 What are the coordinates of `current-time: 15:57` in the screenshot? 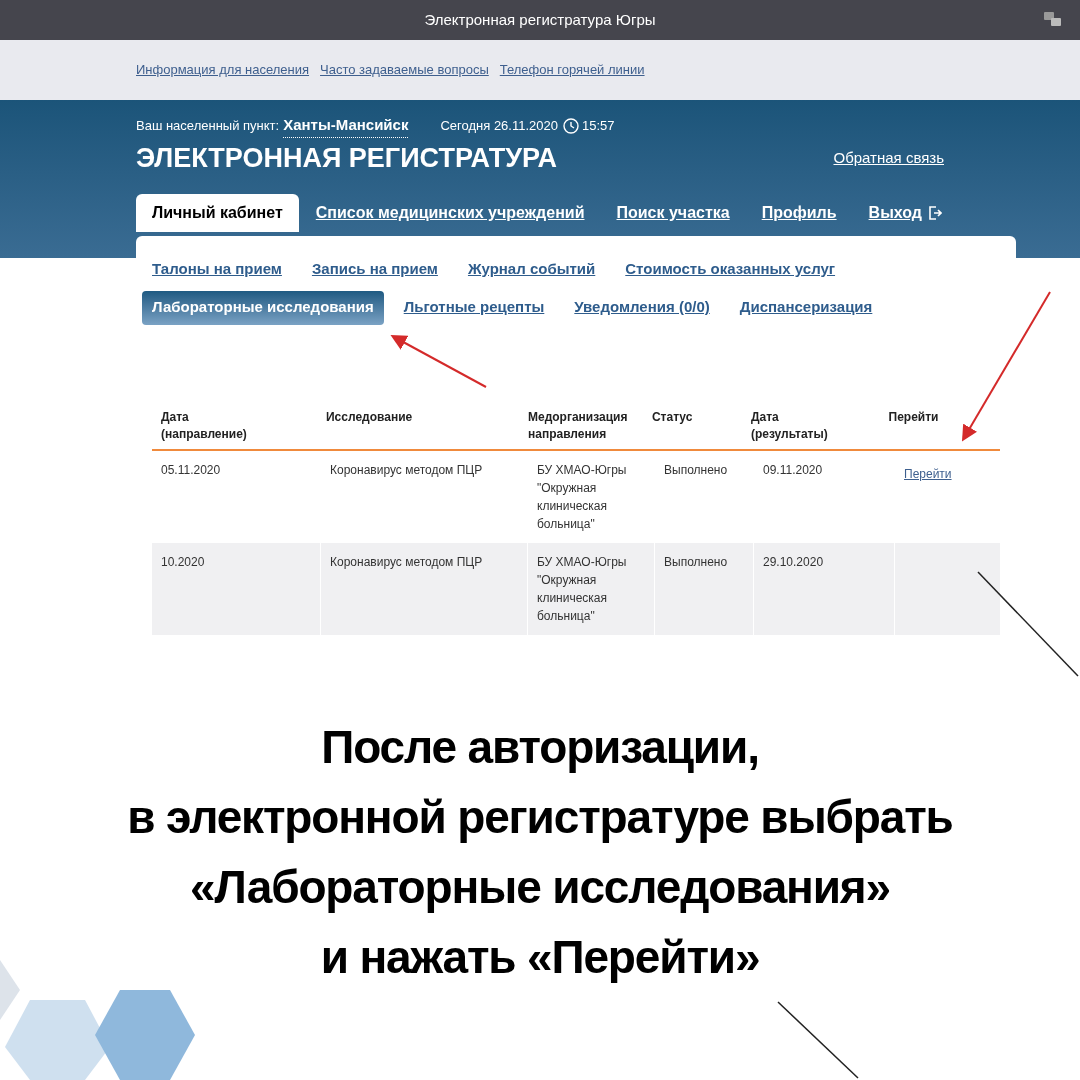 It's located at (598, 126).